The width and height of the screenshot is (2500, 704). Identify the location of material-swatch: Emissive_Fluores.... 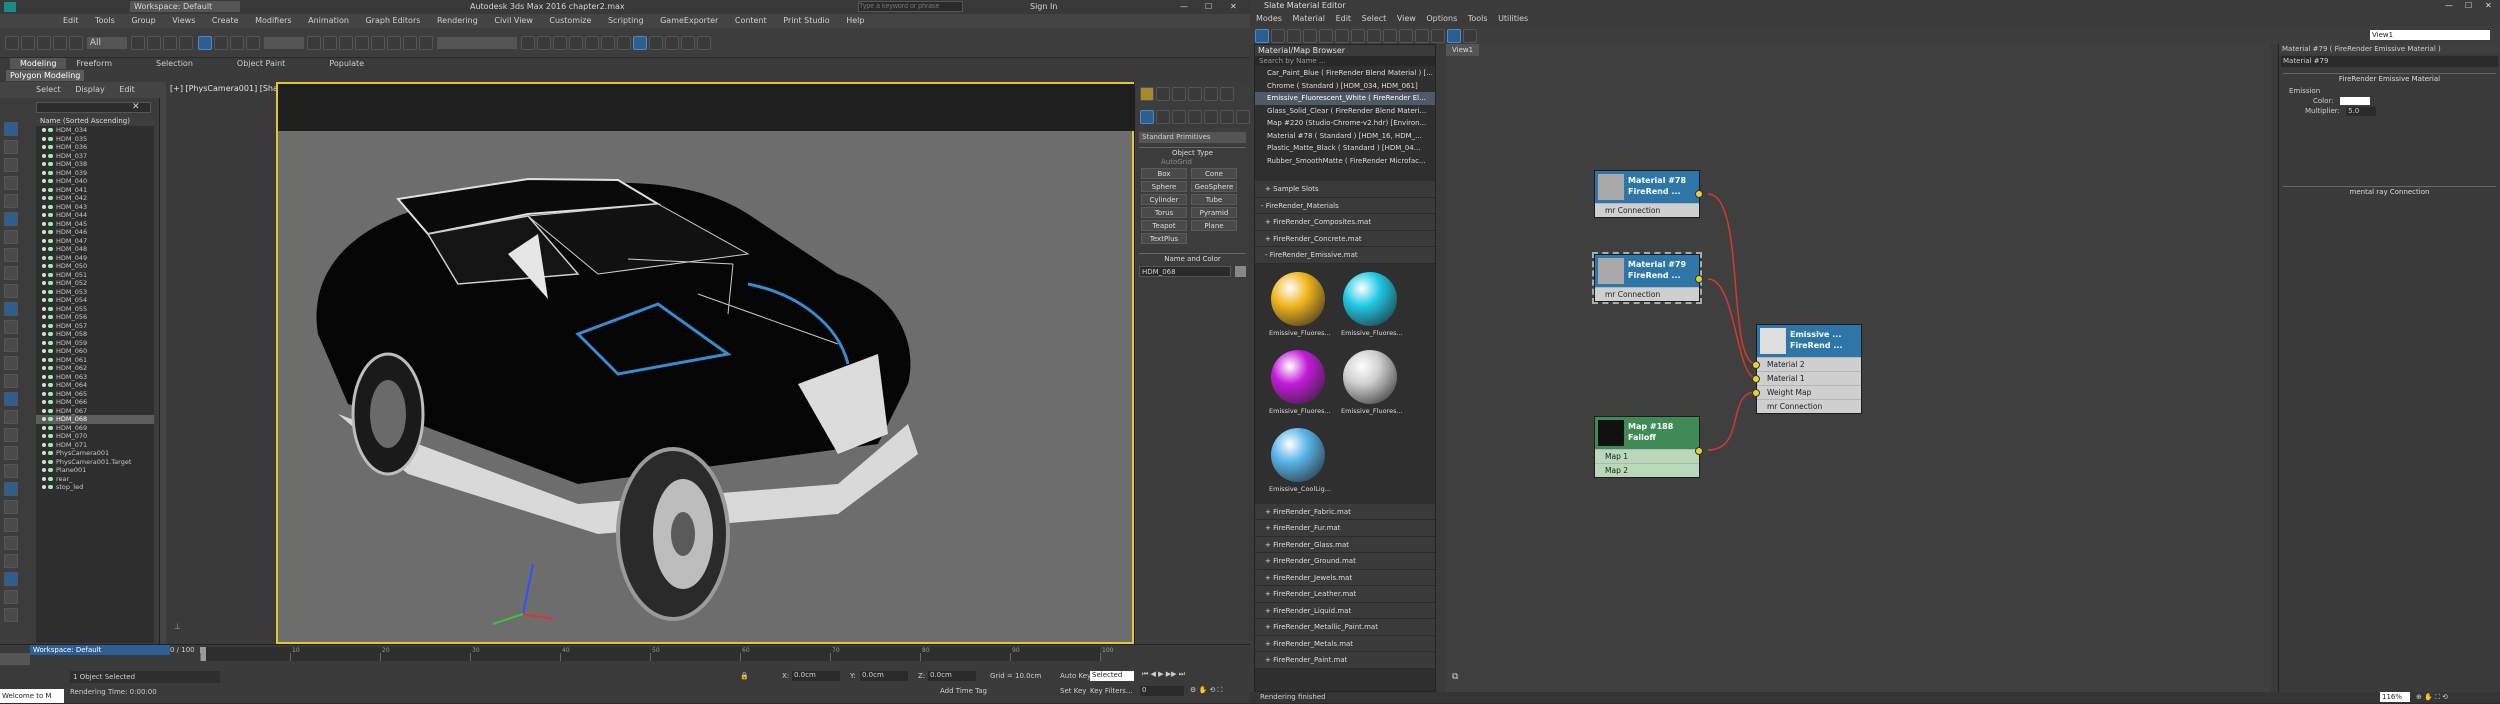
(1299, 383).